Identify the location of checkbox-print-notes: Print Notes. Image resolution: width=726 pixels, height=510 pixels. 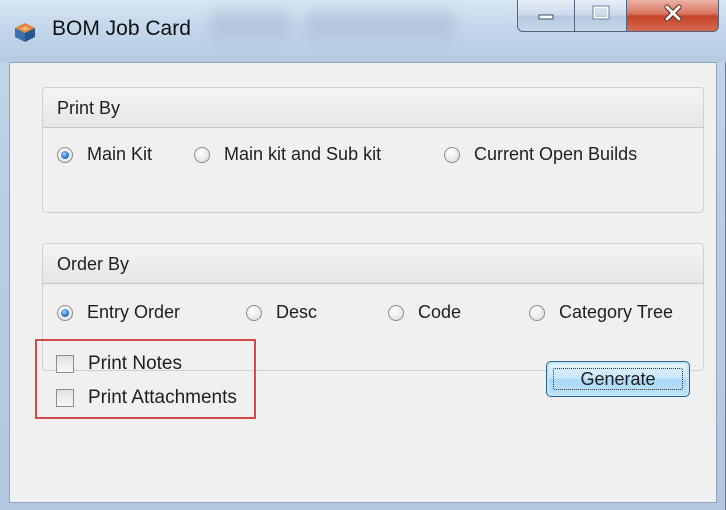
(119, 364).